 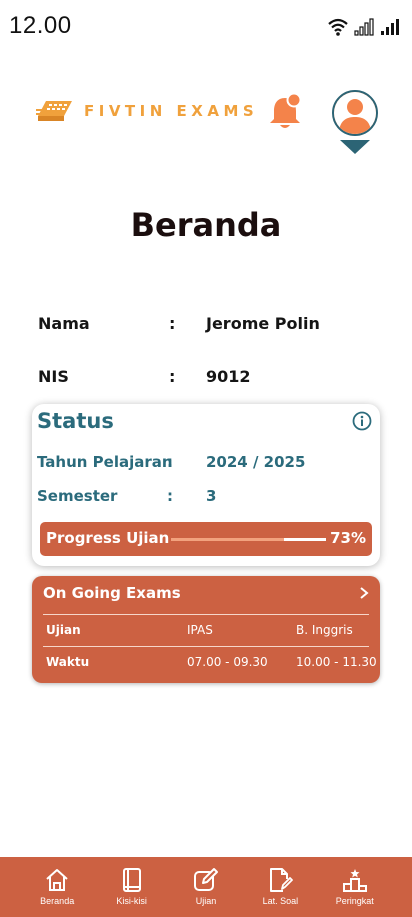 I want to click on progress-fill, so click(x=228, y=539).